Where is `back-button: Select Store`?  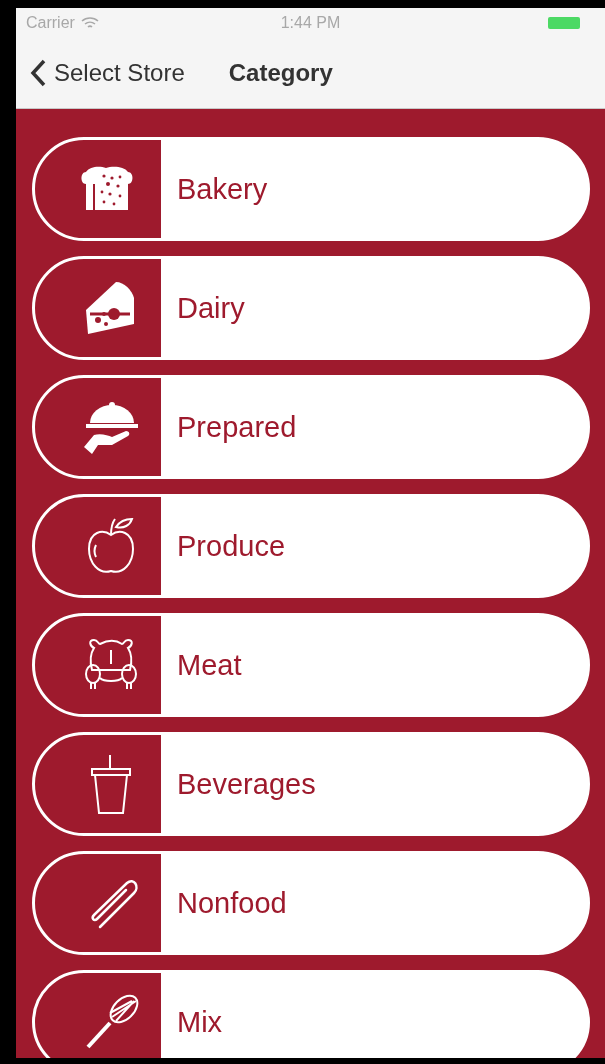
back-button: Select Store is located at coordinates (107, 73).